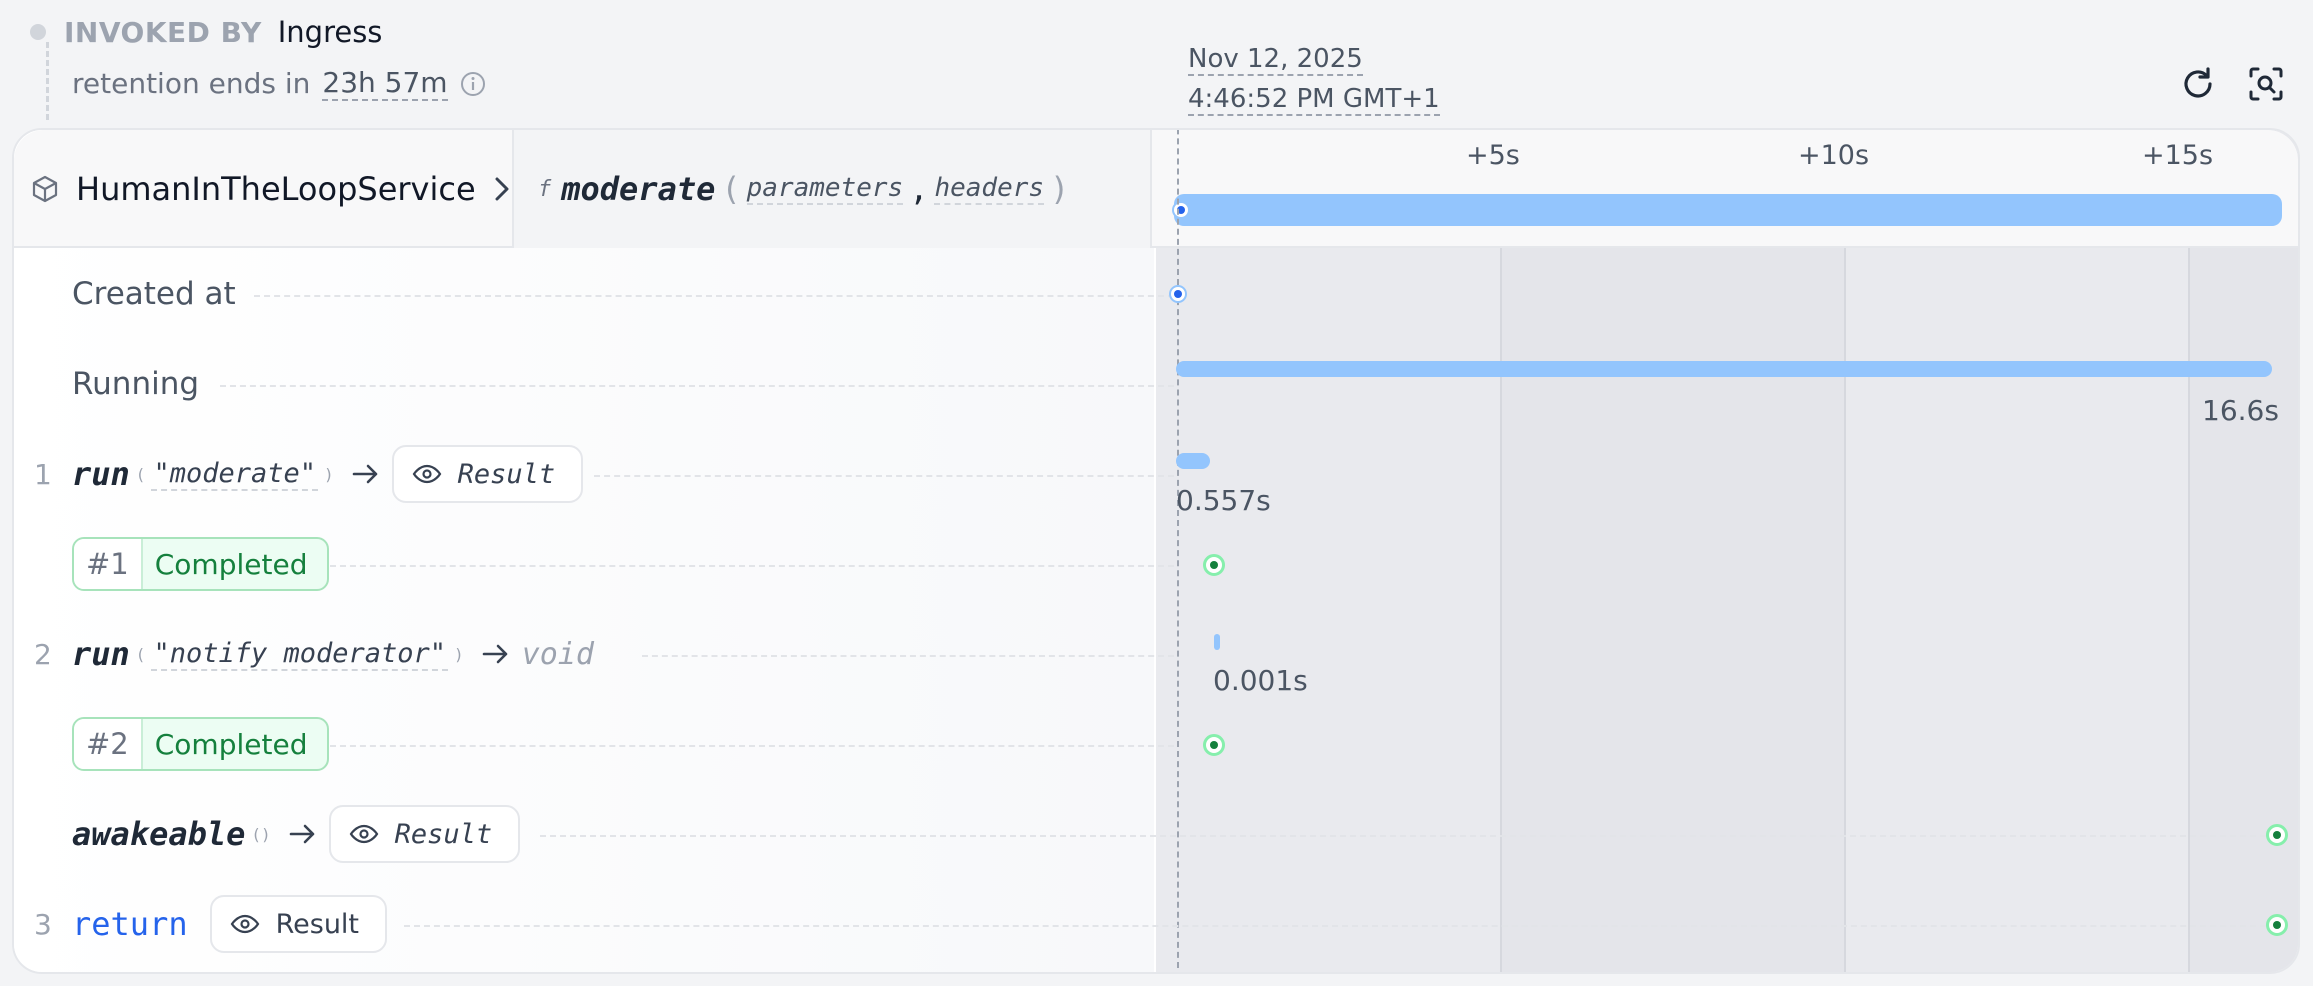  I want to click on attempt-2-row: #2 Completed, so click(584, 744).